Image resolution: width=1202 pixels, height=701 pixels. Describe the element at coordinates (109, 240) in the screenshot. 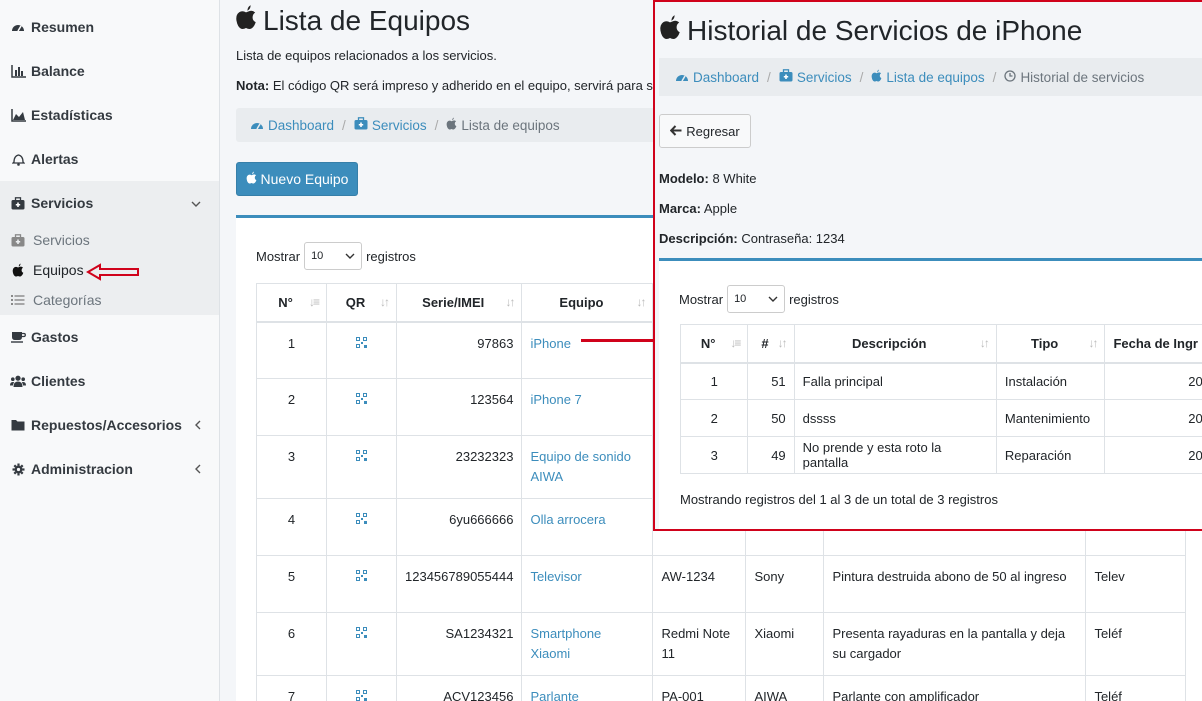

I see `sidebar-subitem-servicios: Servicios` at that location.